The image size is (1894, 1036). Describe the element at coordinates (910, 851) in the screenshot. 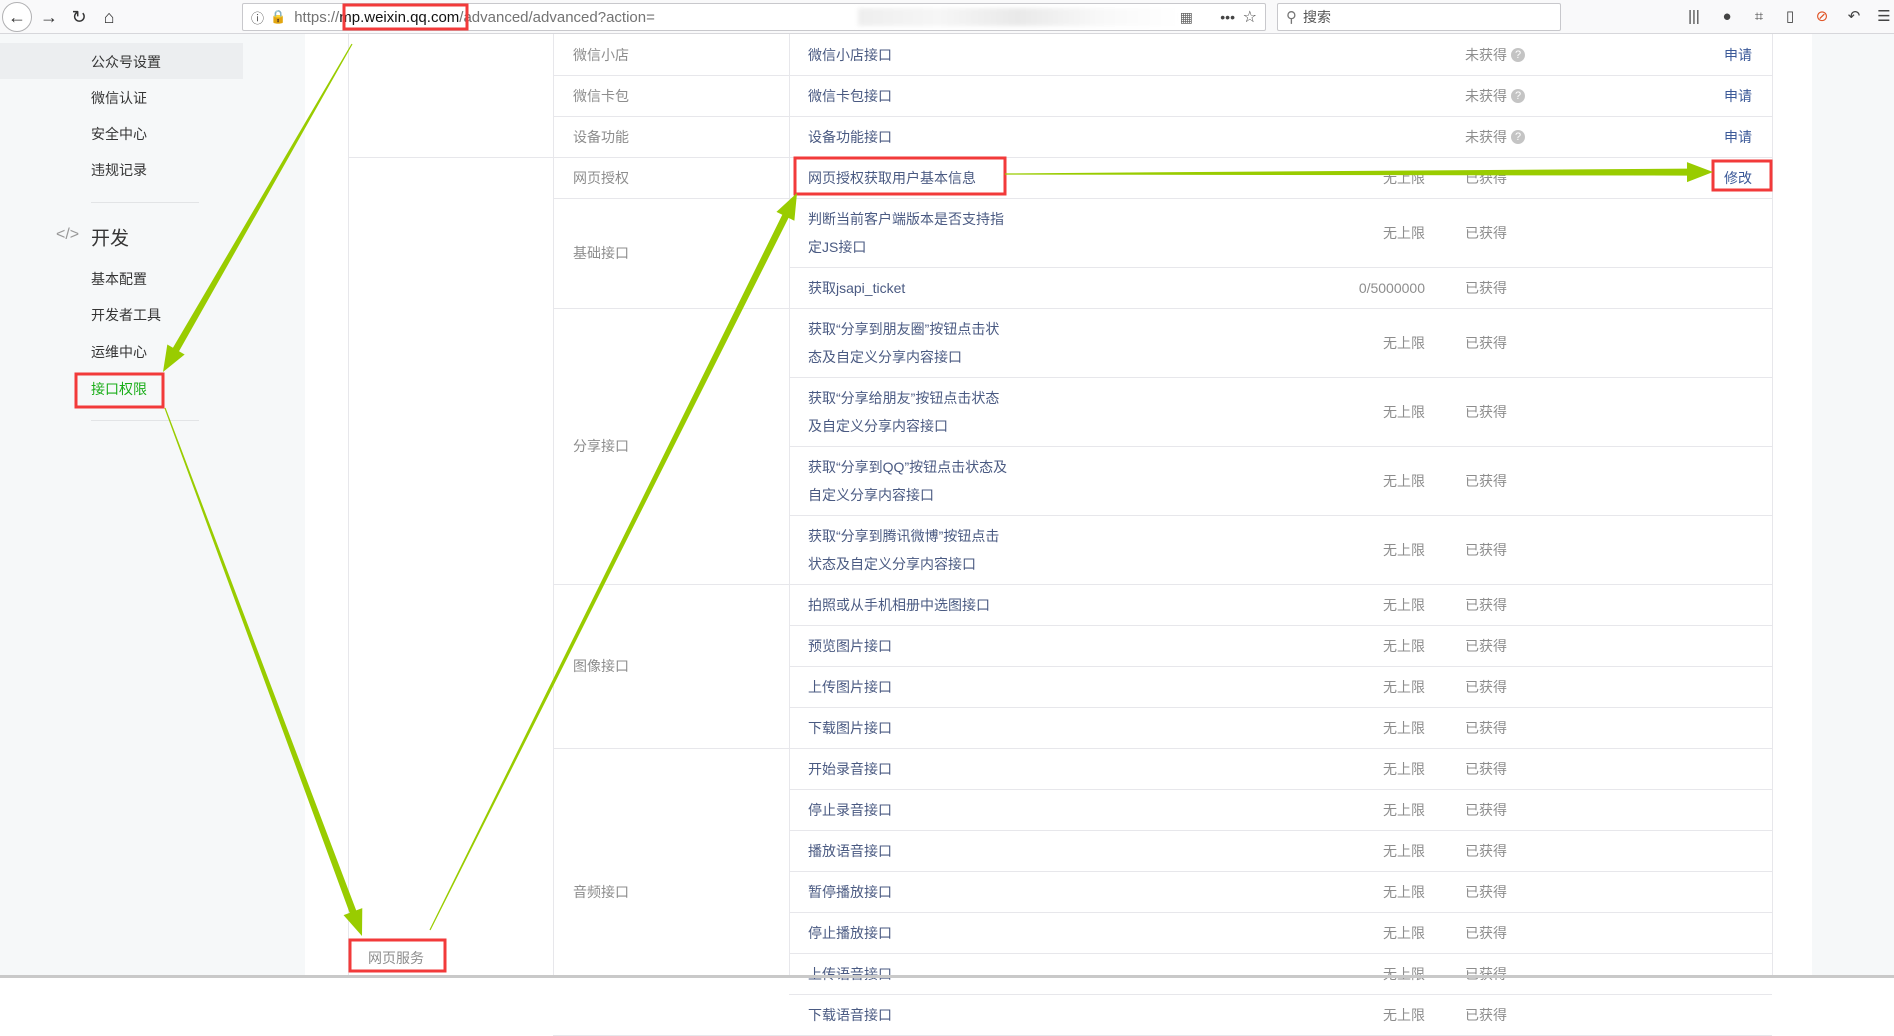

I see `interface-name: 播放语音接口` at that location.